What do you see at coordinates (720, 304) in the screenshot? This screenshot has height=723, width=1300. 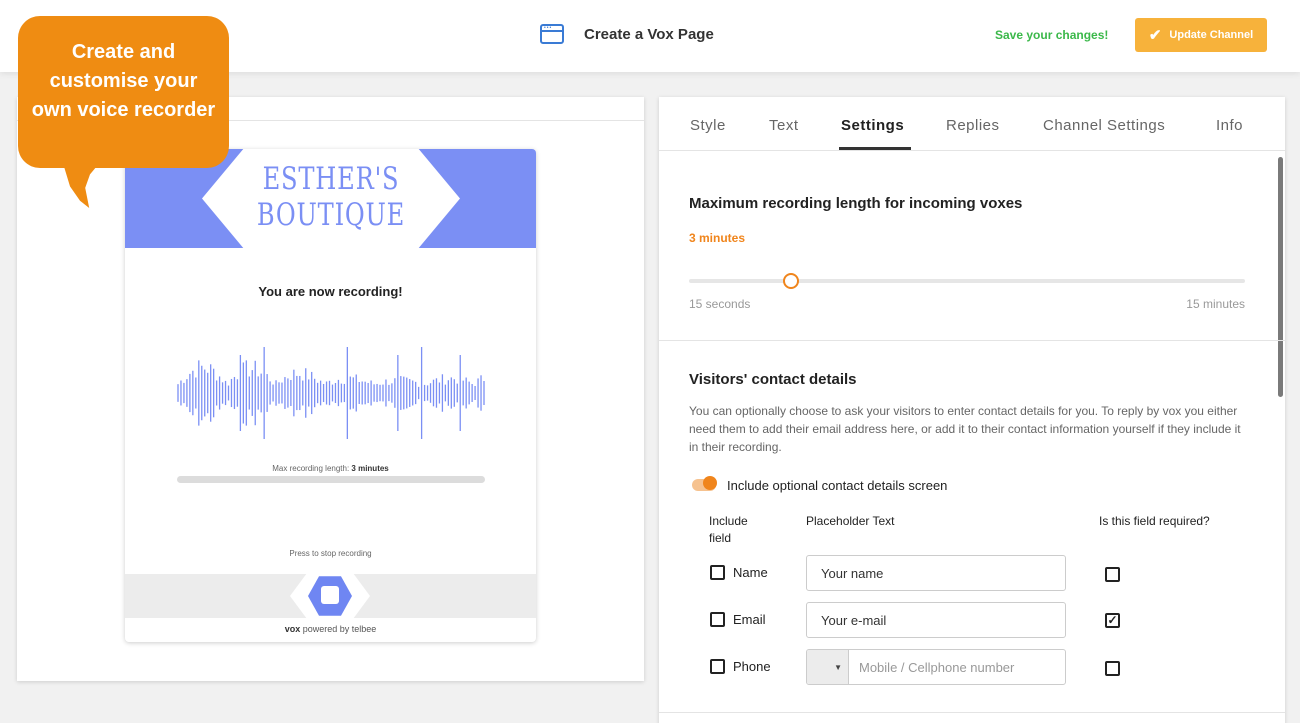 I see `slider-min-label: 15 seconds` at bounding box center [720, 304].